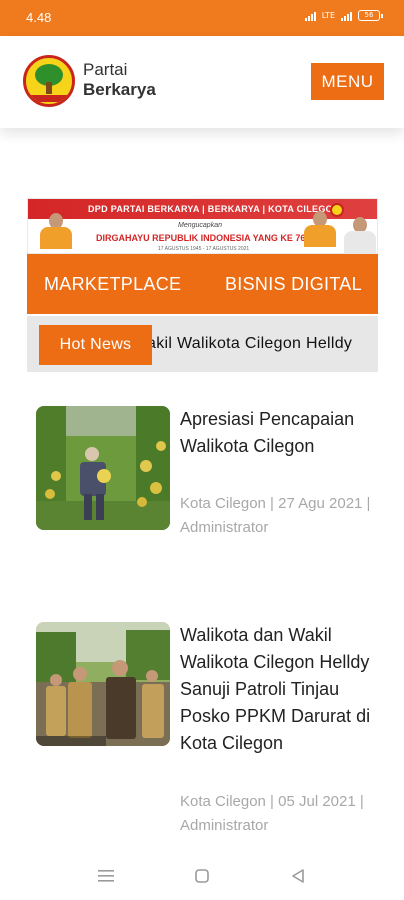 Image resolution: width=404 pixels, height=900 pixels. Describe the element at coordinates (105, 69) in the screenshot. I see `brand-line-1: Partai` at that location.